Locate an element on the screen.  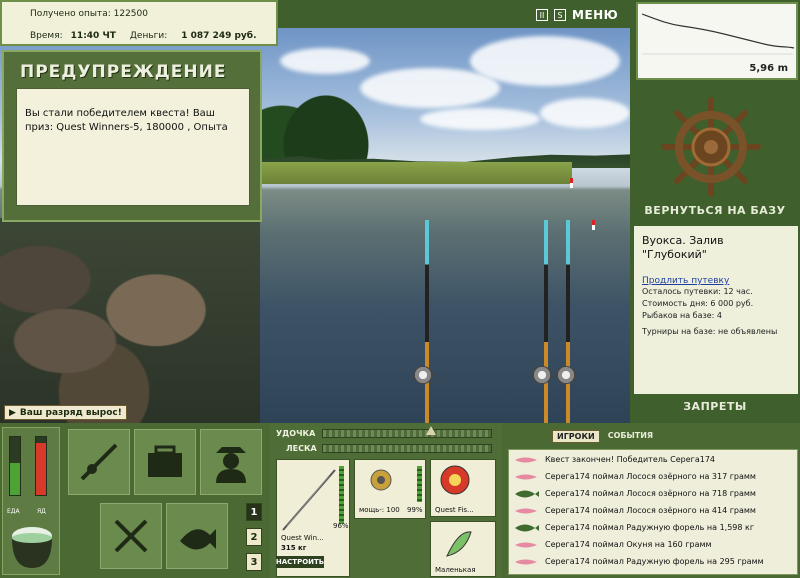
reel-slot: мощь-: 100 99% is located at coordinates (390, 489).